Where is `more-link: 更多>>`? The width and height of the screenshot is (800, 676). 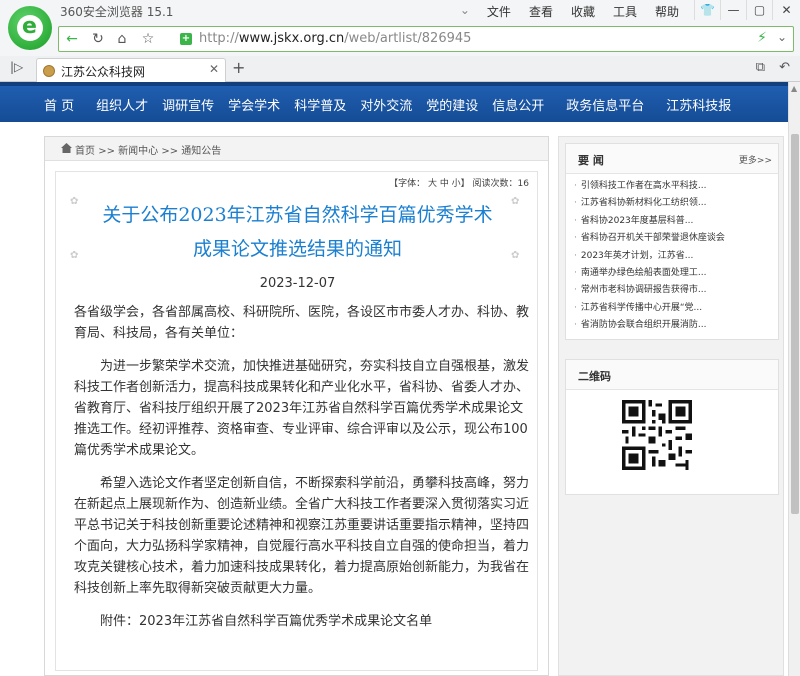 more-link: 更多>> is located at coordinates (755, 159).